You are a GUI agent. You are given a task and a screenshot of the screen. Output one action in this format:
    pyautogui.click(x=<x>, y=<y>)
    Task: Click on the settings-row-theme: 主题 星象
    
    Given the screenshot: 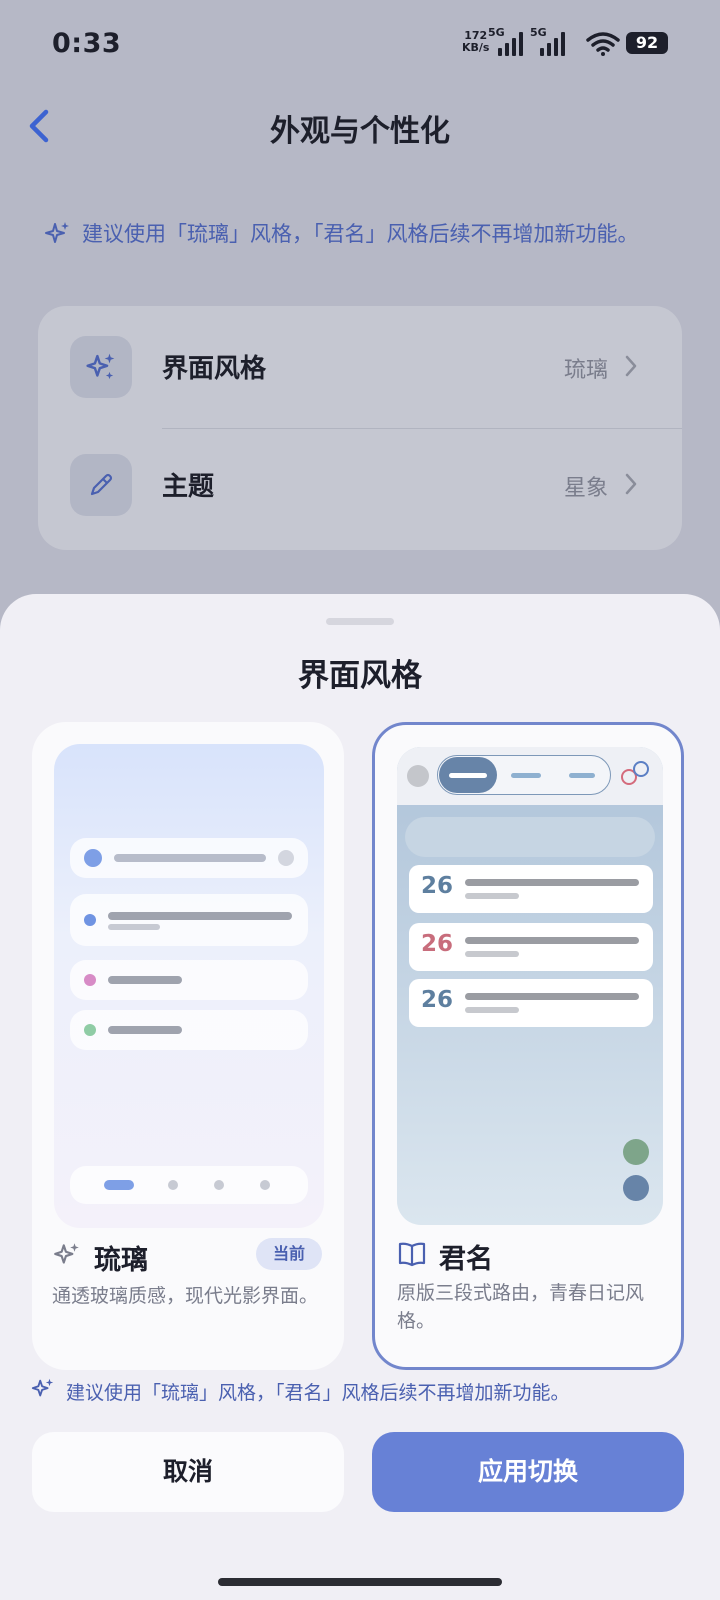 What is the action you would take?
    pyautogui.click(x=360, y=484)
    